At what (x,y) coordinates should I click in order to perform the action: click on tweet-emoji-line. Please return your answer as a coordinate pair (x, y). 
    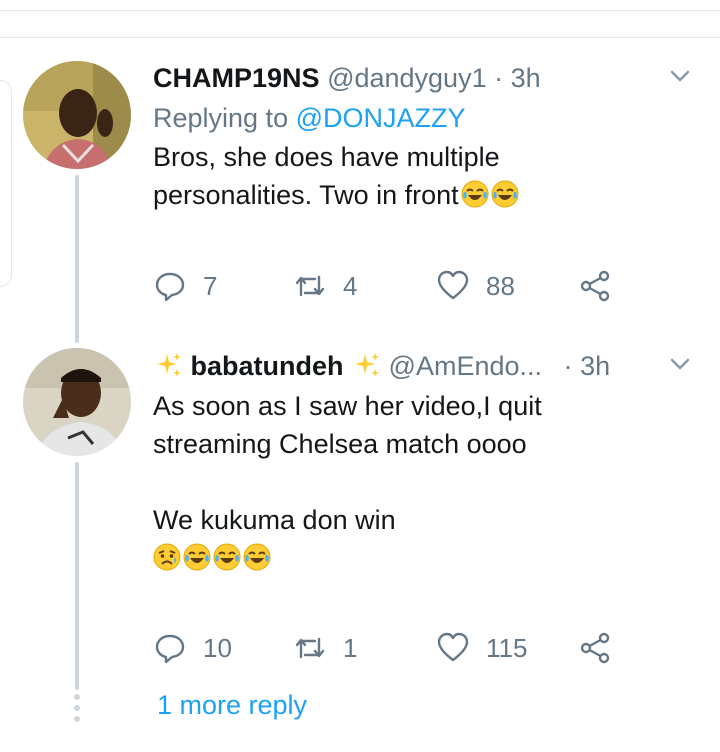
    Looking at the image, I should click on (426, 558).